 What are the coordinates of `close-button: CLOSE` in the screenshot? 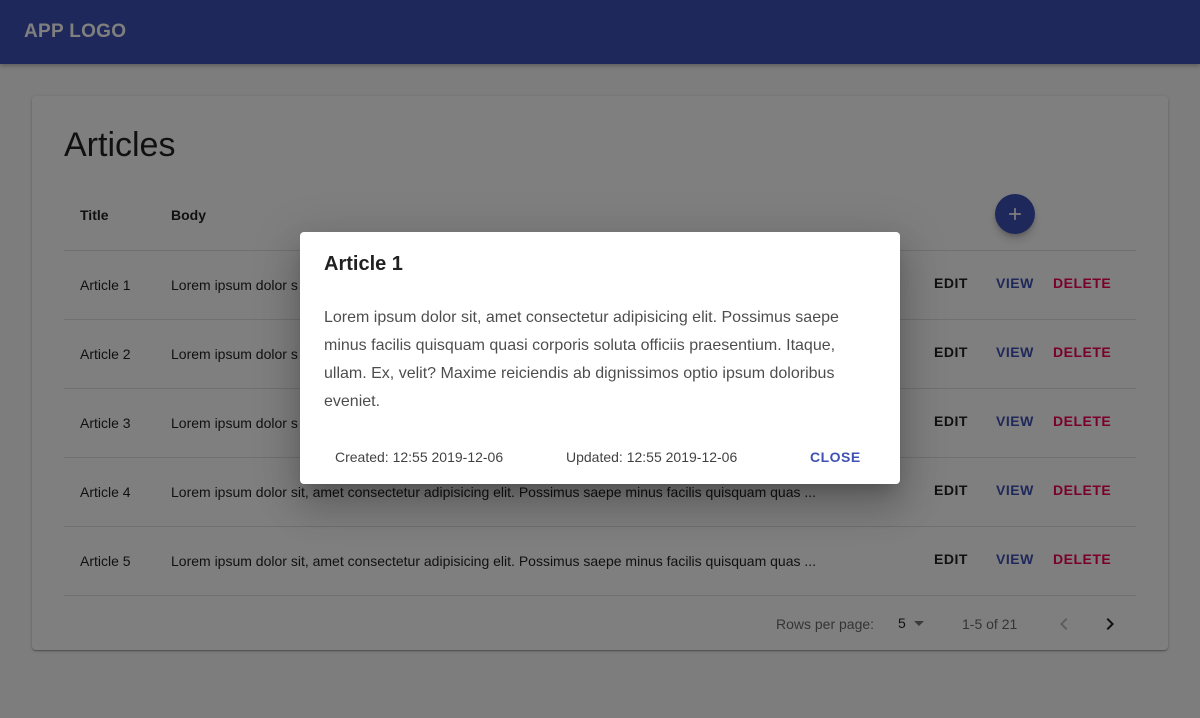 It's located at (835, 457).